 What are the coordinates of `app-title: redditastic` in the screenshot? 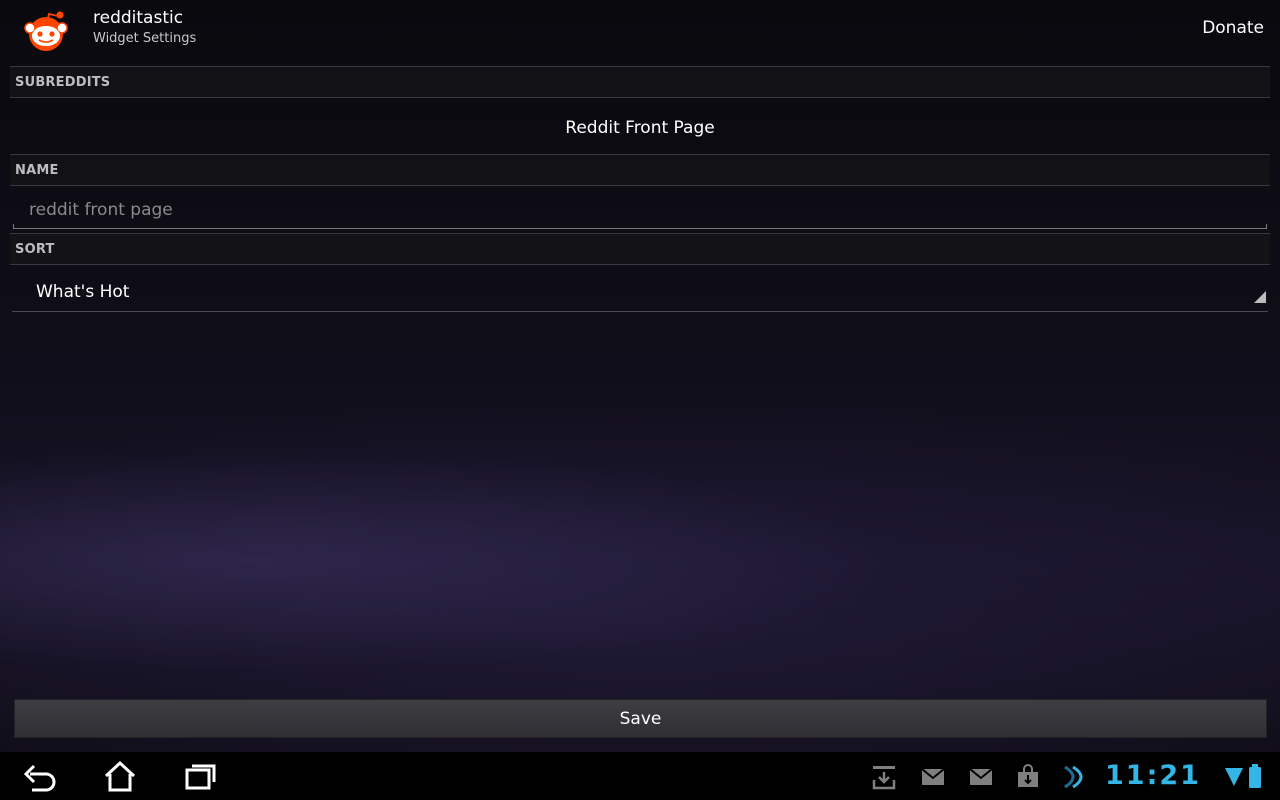 It's located at (138, 18).